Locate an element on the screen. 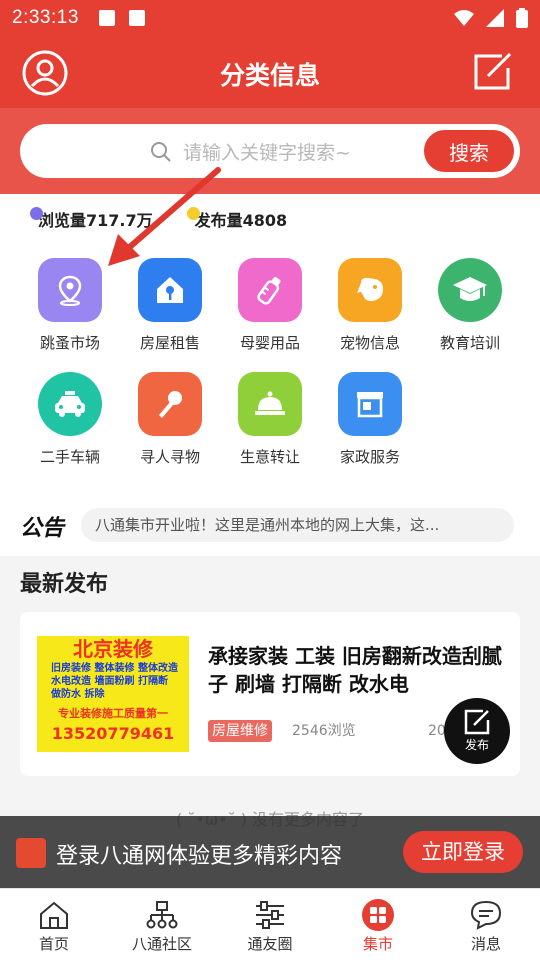 This screenshot has width=540, height=960. taxi-icon is located at coordinates (70, 404).